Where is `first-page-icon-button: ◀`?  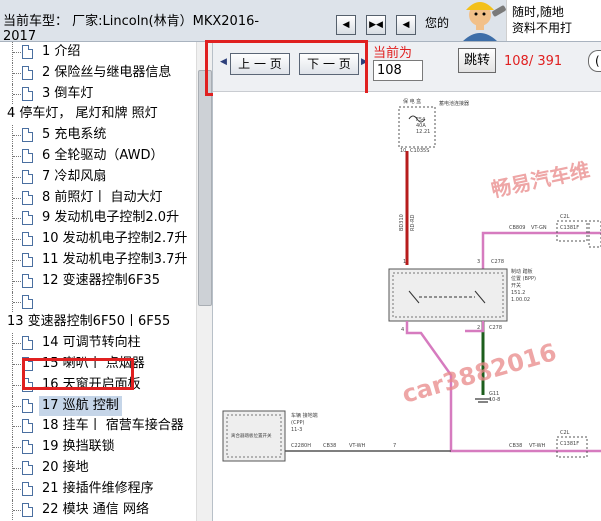 first-page-icon-button: ◀ is located at coordinates (346, 25).